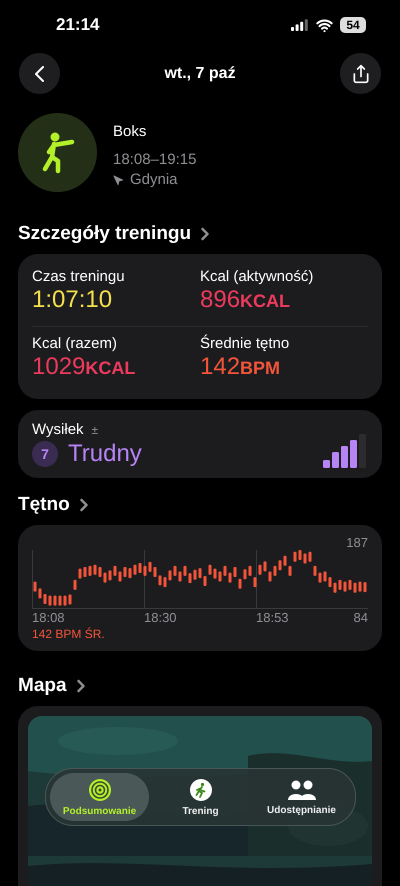  Describe the element at coordinates (45, 454) in the screenshot. I see `effort-score: 7` at that location.